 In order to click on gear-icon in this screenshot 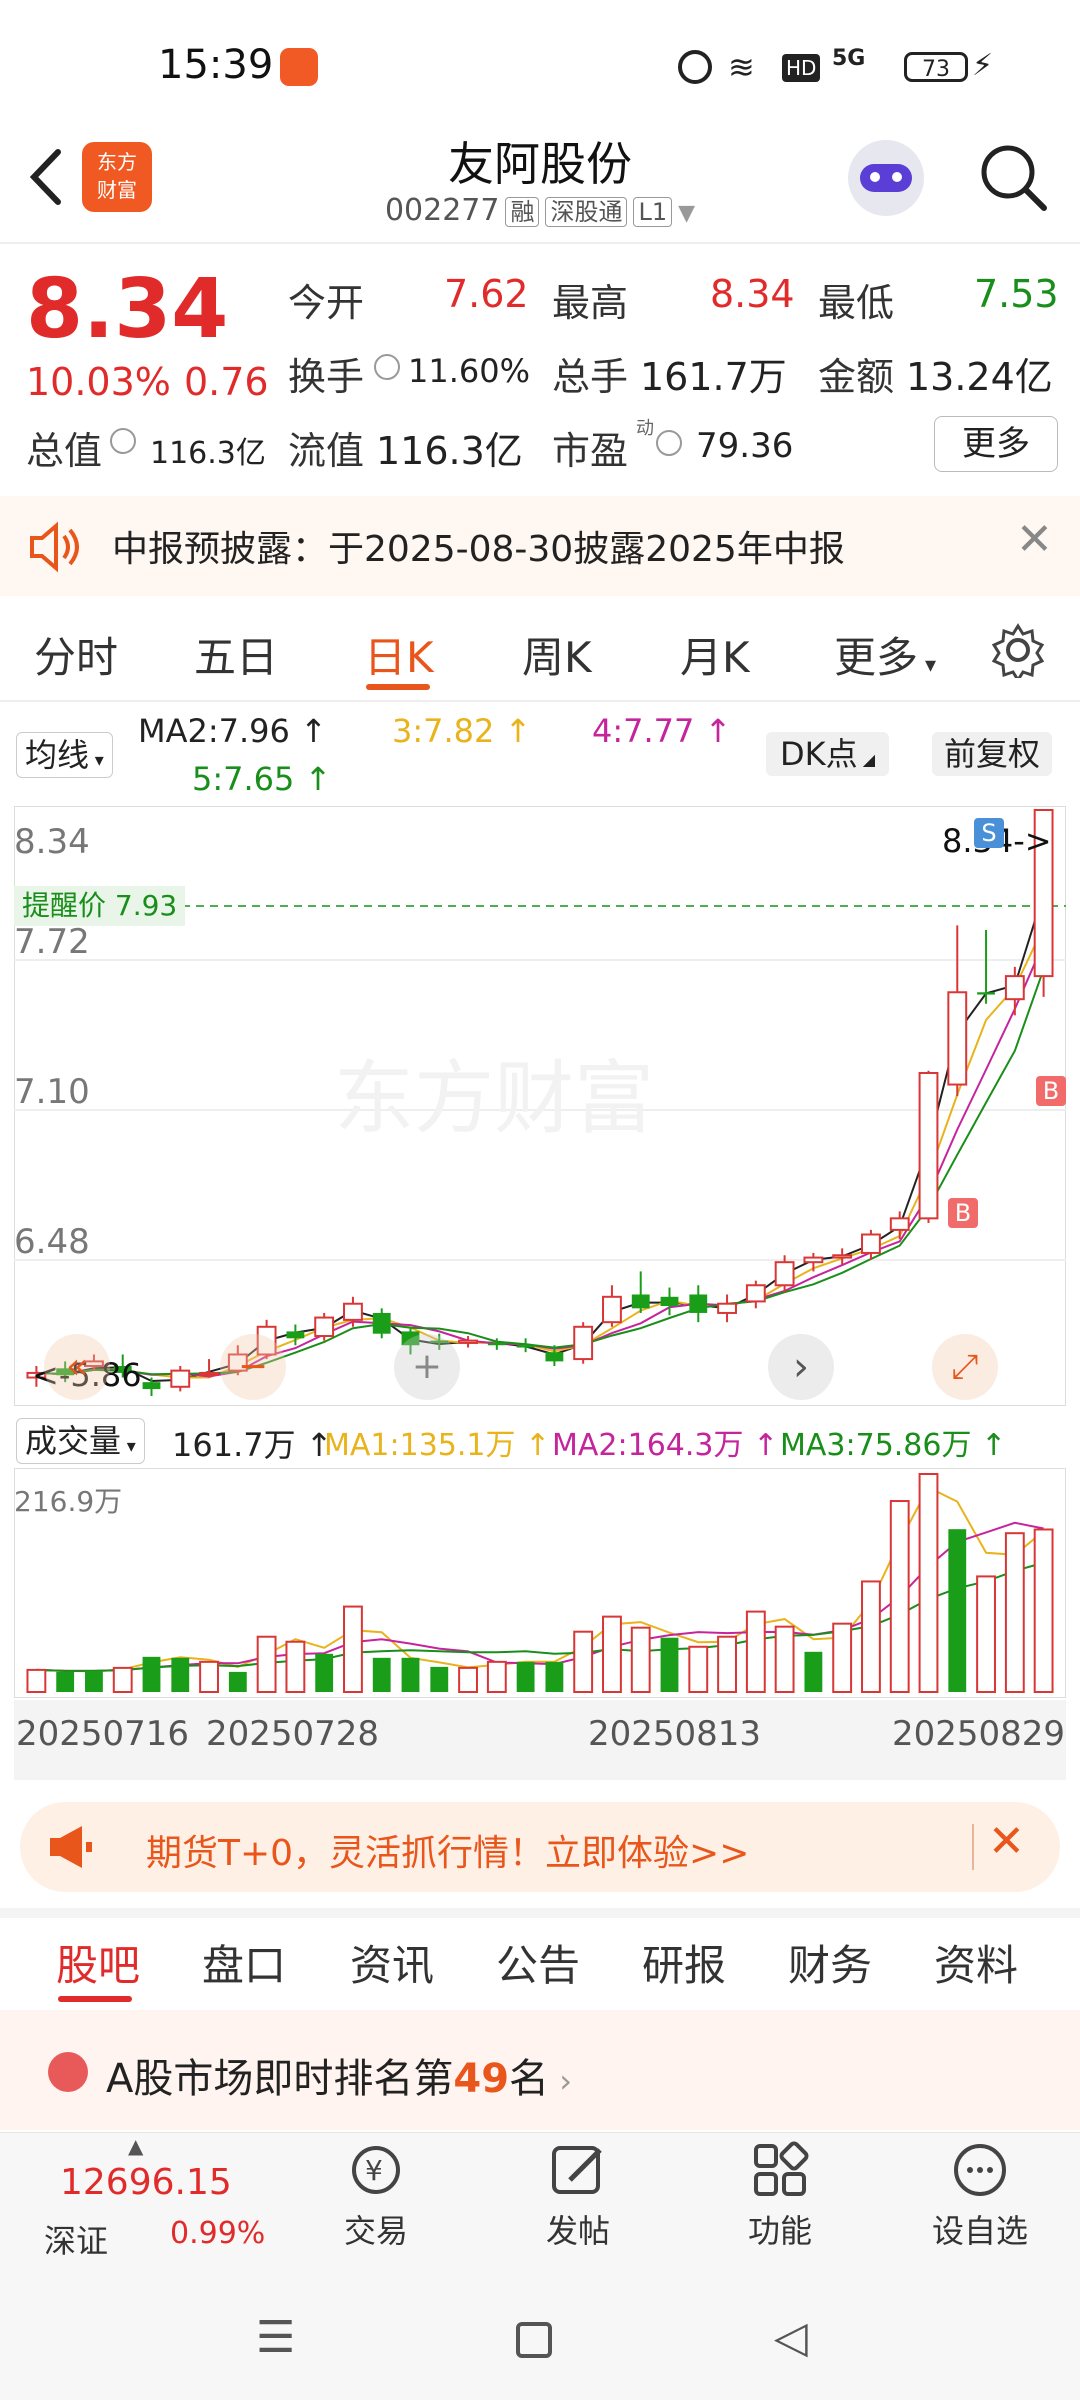, I will do `click(1018, 652)`.